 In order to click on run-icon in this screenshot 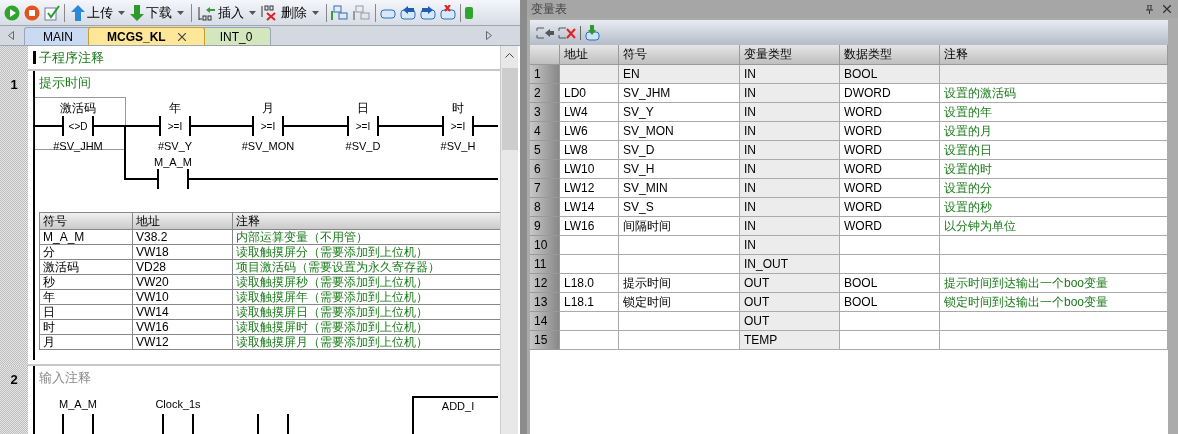, I will do `click(12, 12)`.